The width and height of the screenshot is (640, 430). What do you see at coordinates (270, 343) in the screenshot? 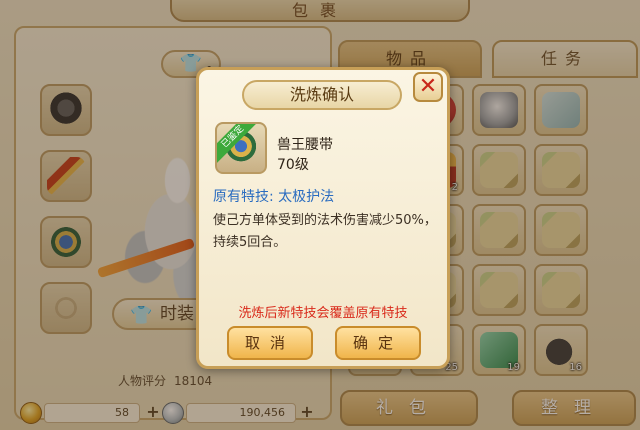
I see `cancel-button: 取消` at bounding box center [270, 343].